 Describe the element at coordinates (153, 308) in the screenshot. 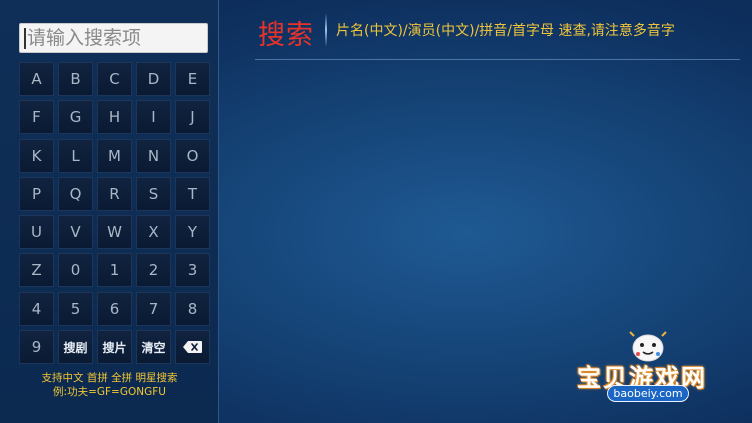

I see `key-7: 7` at that location.